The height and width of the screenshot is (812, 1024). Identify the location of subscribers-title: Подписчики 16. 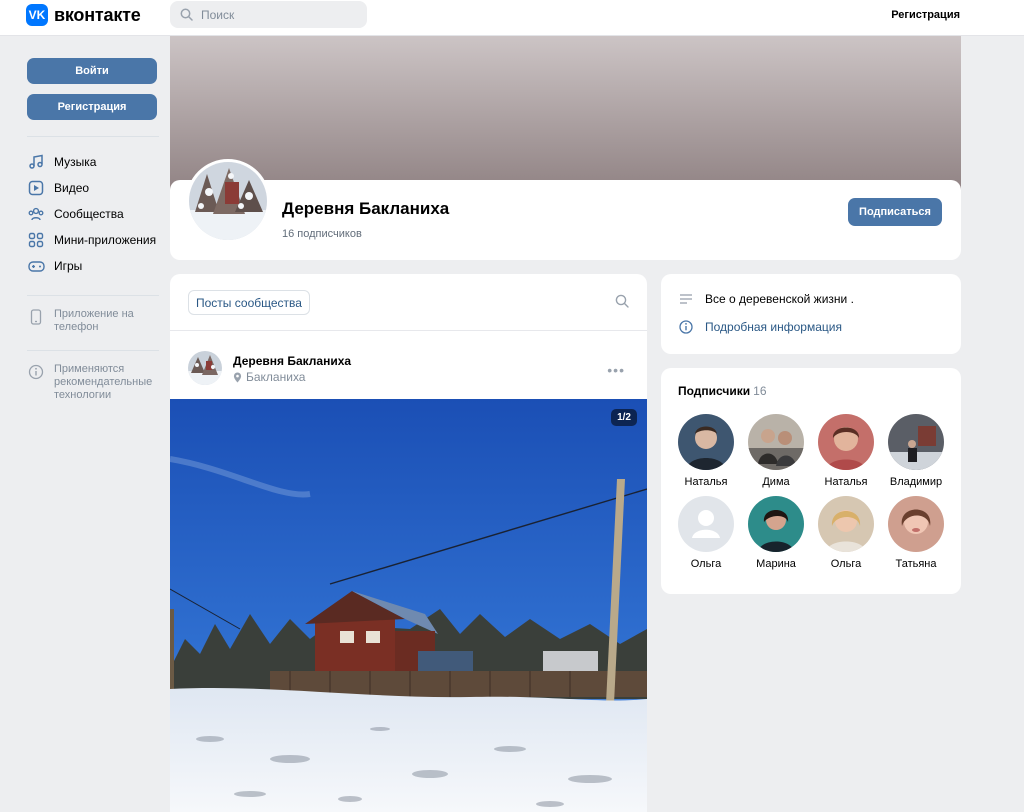
(722, 391).